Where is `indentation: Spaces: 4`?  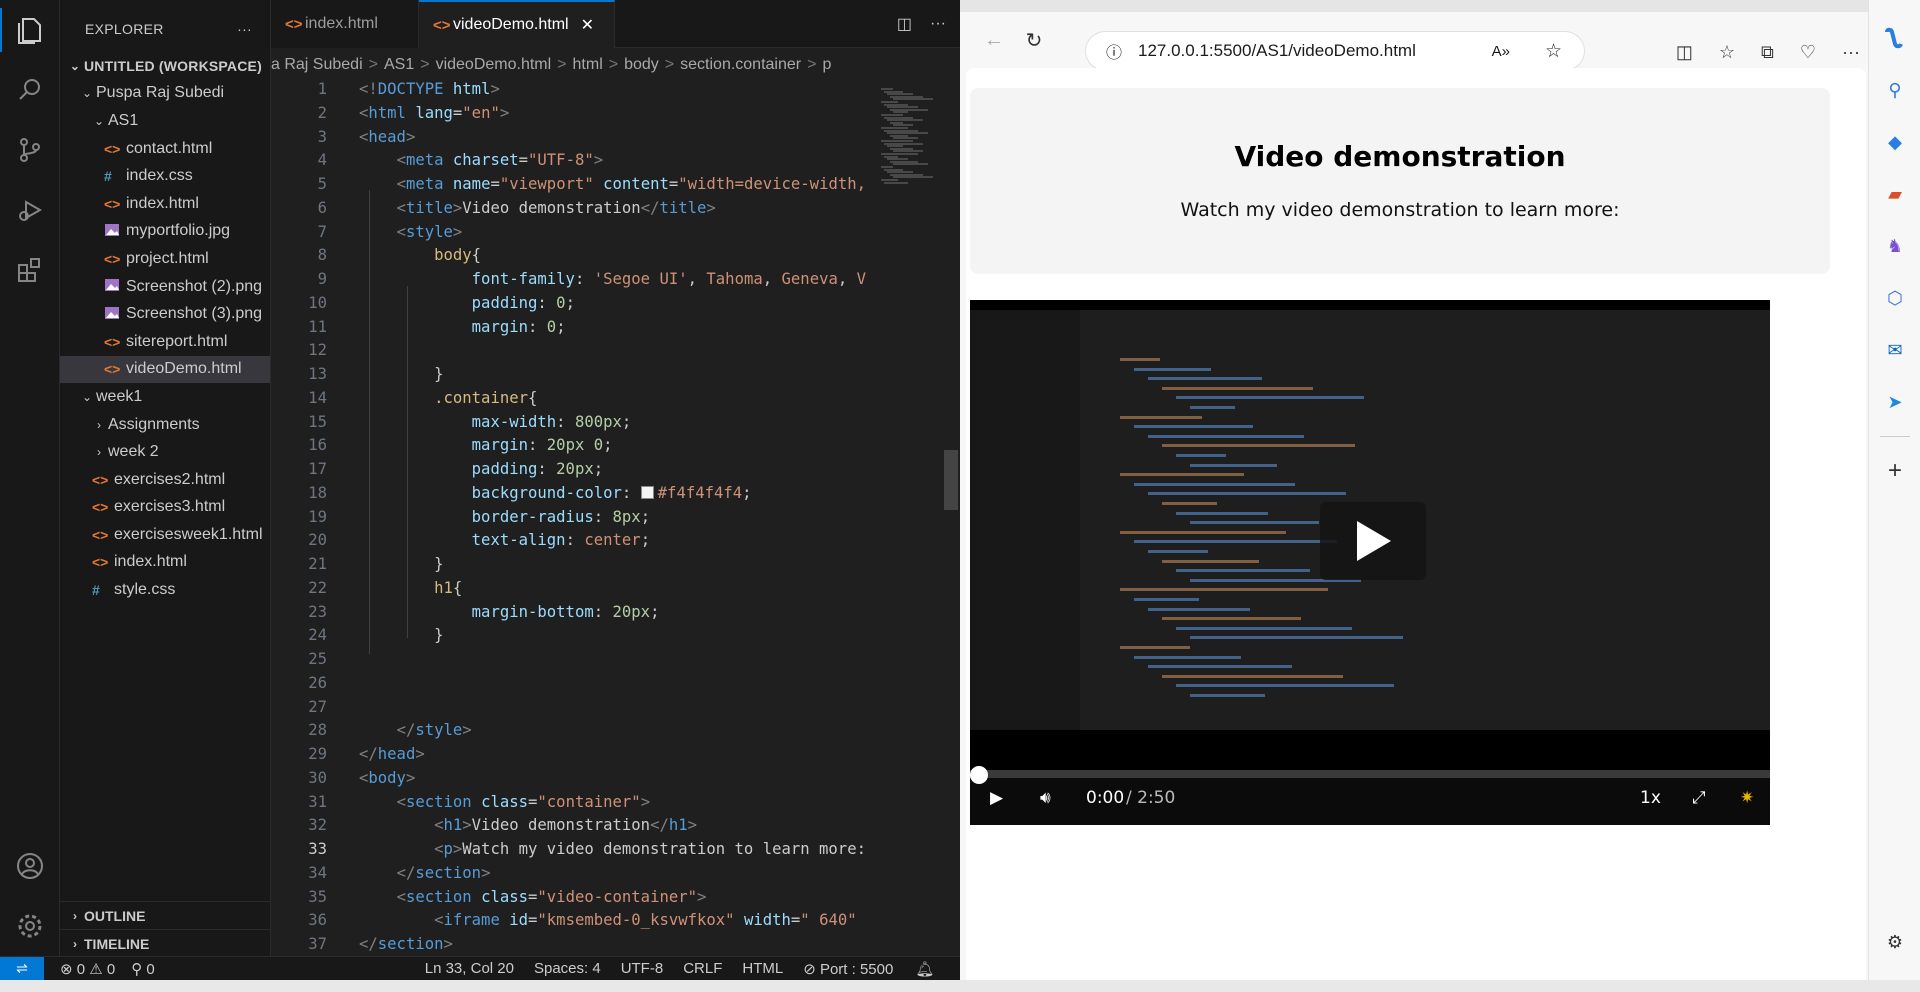
indentation: Spaces: 4 is located at coordinates (567, 968).